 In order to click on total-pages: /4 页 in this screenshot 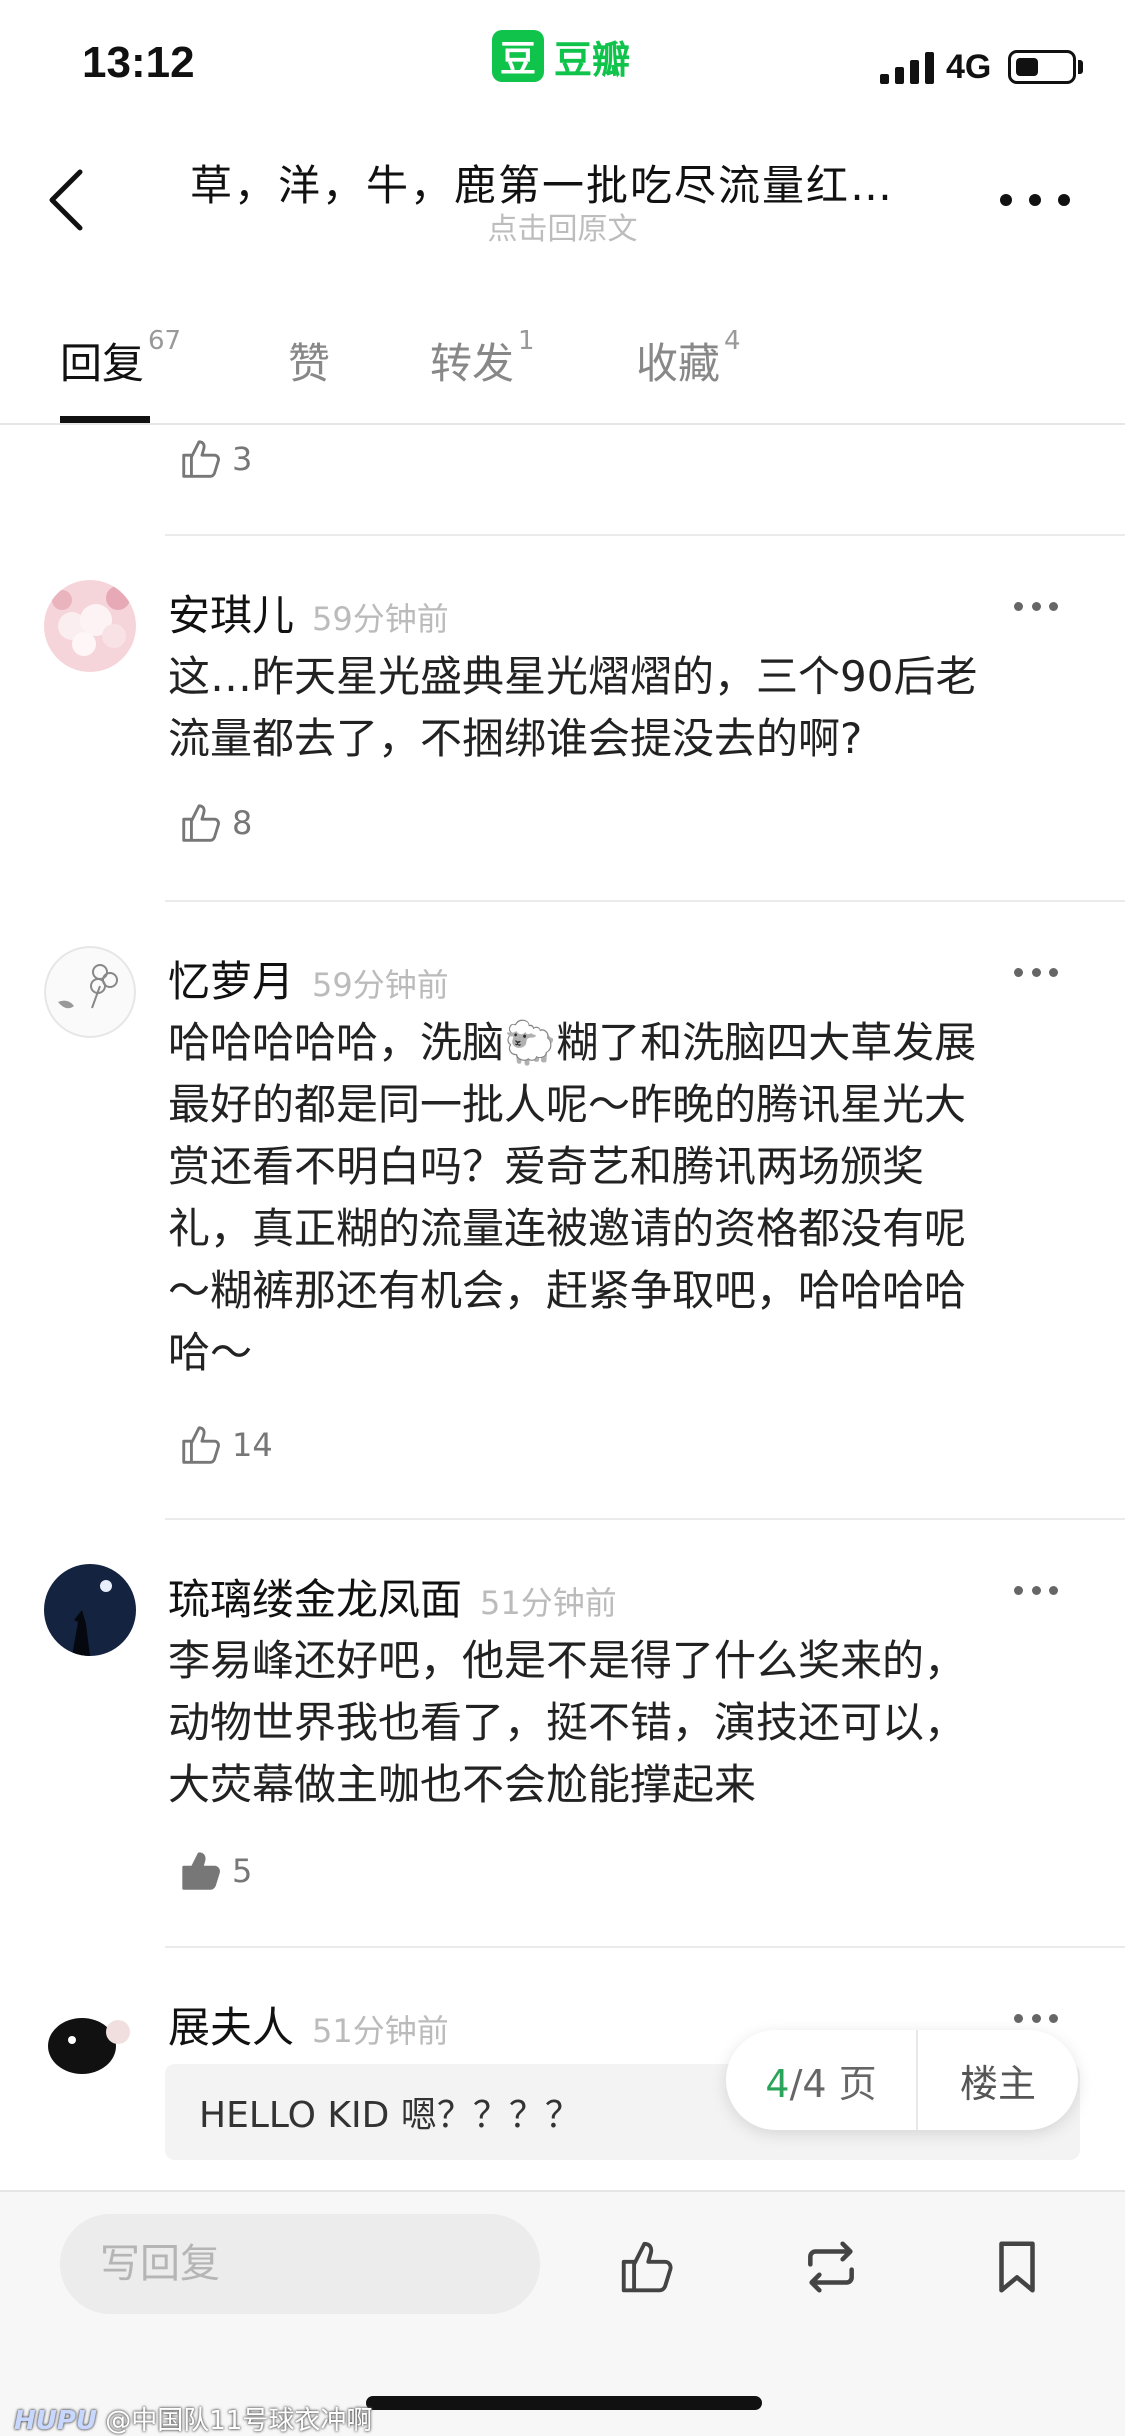, I will do `click(833, 2083)`.